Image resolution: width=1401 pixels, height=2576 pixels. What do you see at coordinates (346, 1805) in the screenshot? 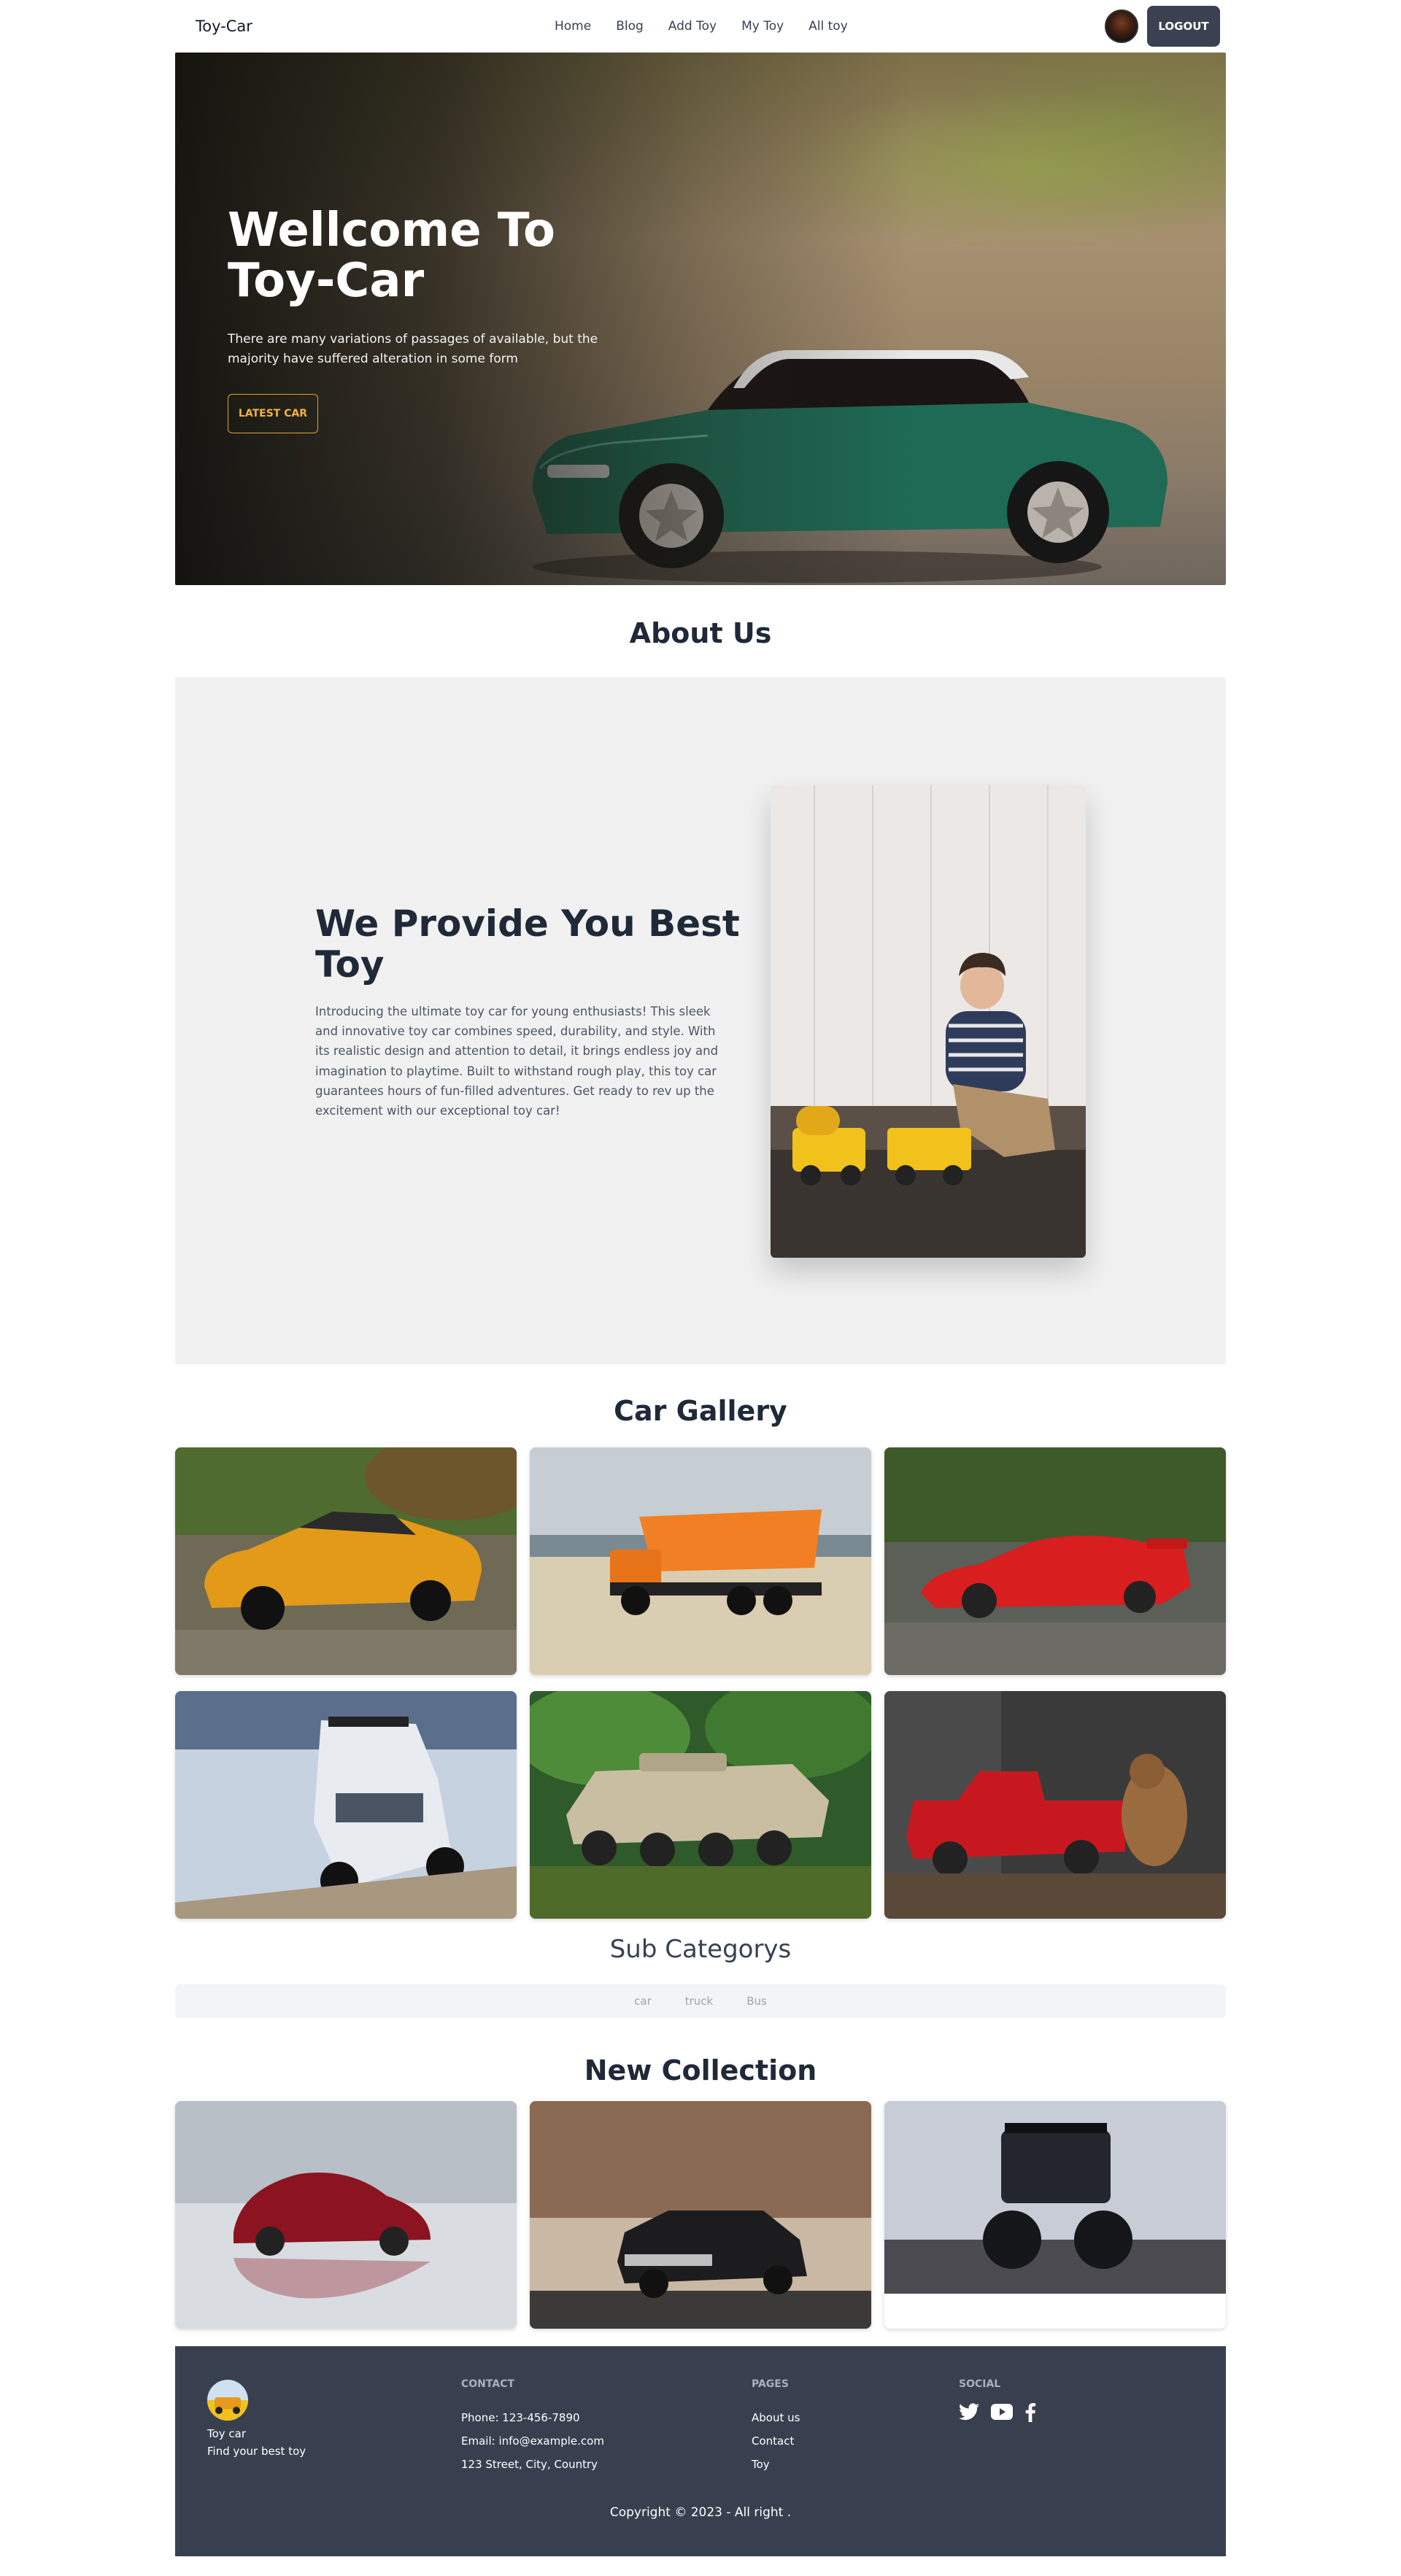
I see `gallery-image-white-offroad-truck` at bounding box center [346, 1805].